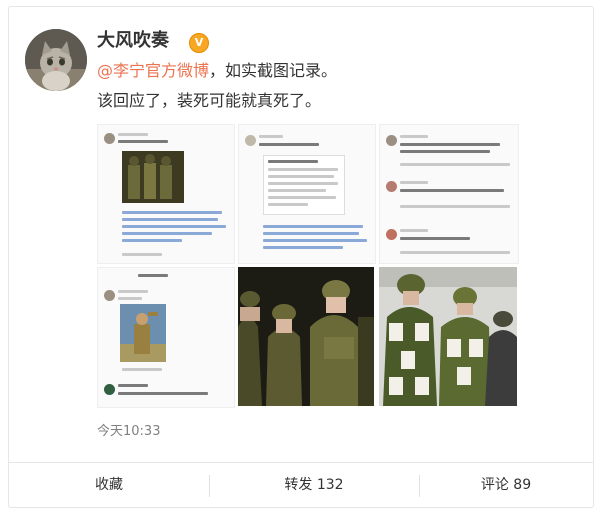  Describe the element at coordinates (199, 43) in the screenshot. I see `verified-badge-icon: V` at that location.